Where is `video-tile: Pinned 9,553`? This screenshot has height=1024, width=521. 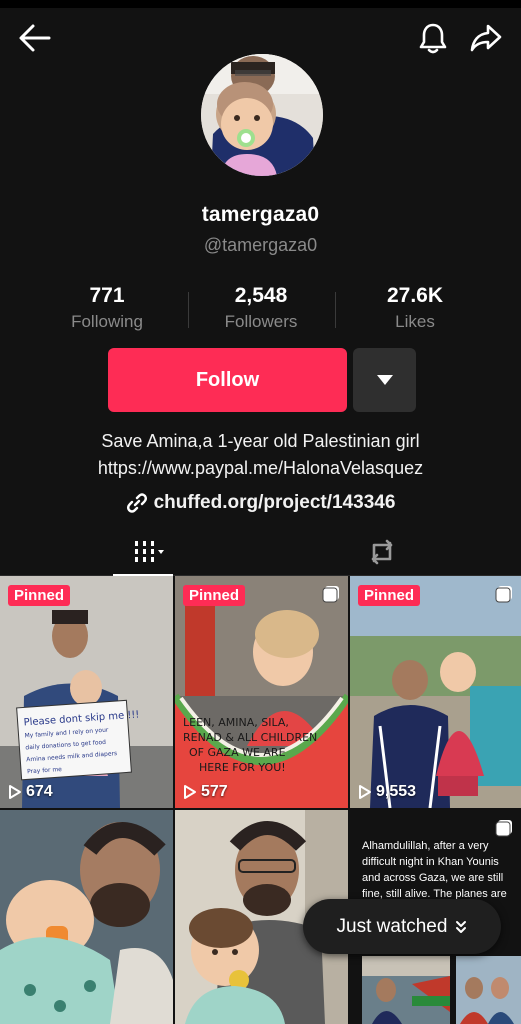
video-tile: Pinned 9,553 is located at coordinates (435, 692).